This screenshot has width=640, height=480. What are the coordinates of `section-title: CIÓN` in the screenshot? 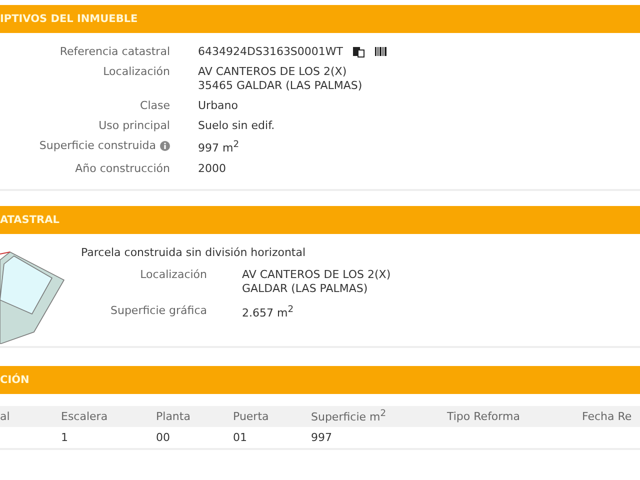 It's located at (15, 380).